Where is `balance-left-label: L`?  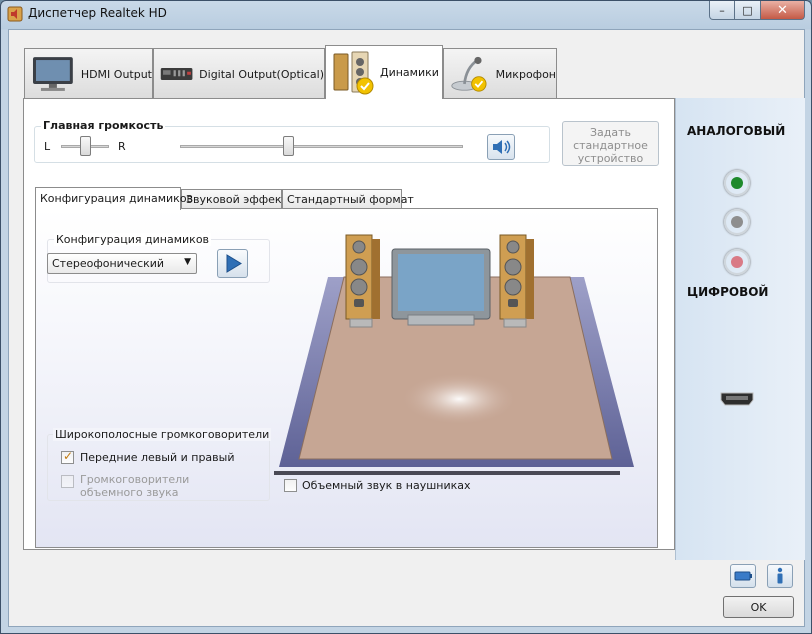
balance-left-label: L is located at coordinates (47, 146).